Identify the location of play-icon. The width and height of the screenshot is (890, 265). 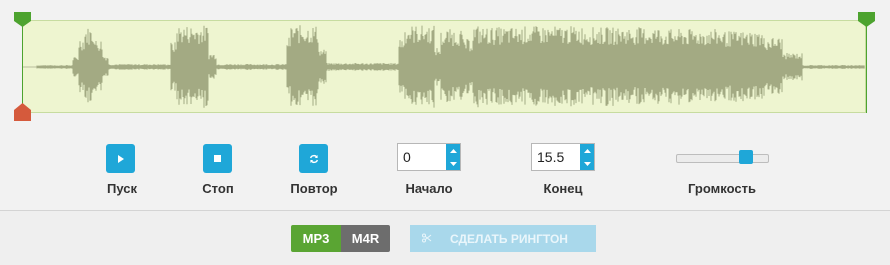
(120, 158).